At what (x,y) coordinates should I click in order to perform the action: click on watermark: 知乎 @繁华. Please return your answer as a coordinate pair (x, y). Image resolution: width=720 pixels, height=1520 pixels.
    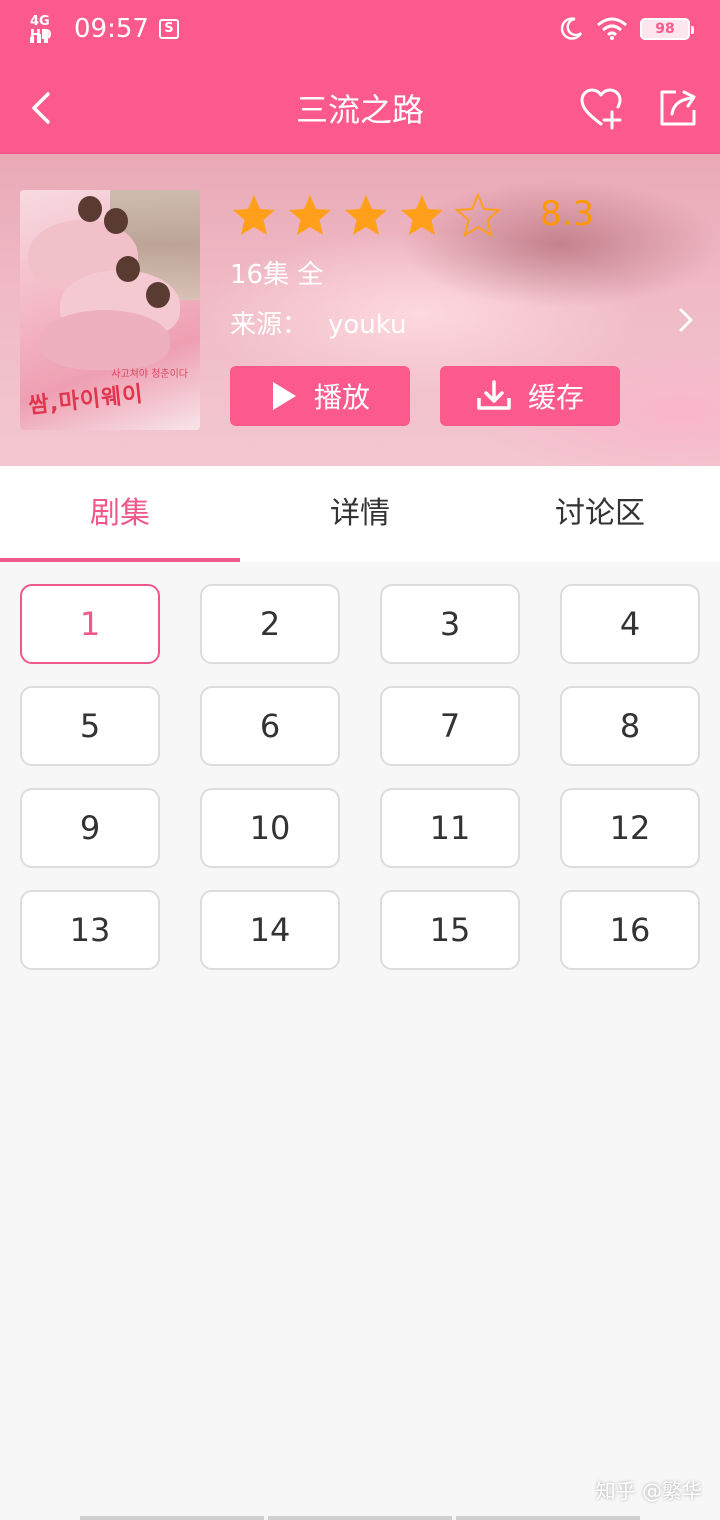
    Looking at the image, I should click on (648, 1491).